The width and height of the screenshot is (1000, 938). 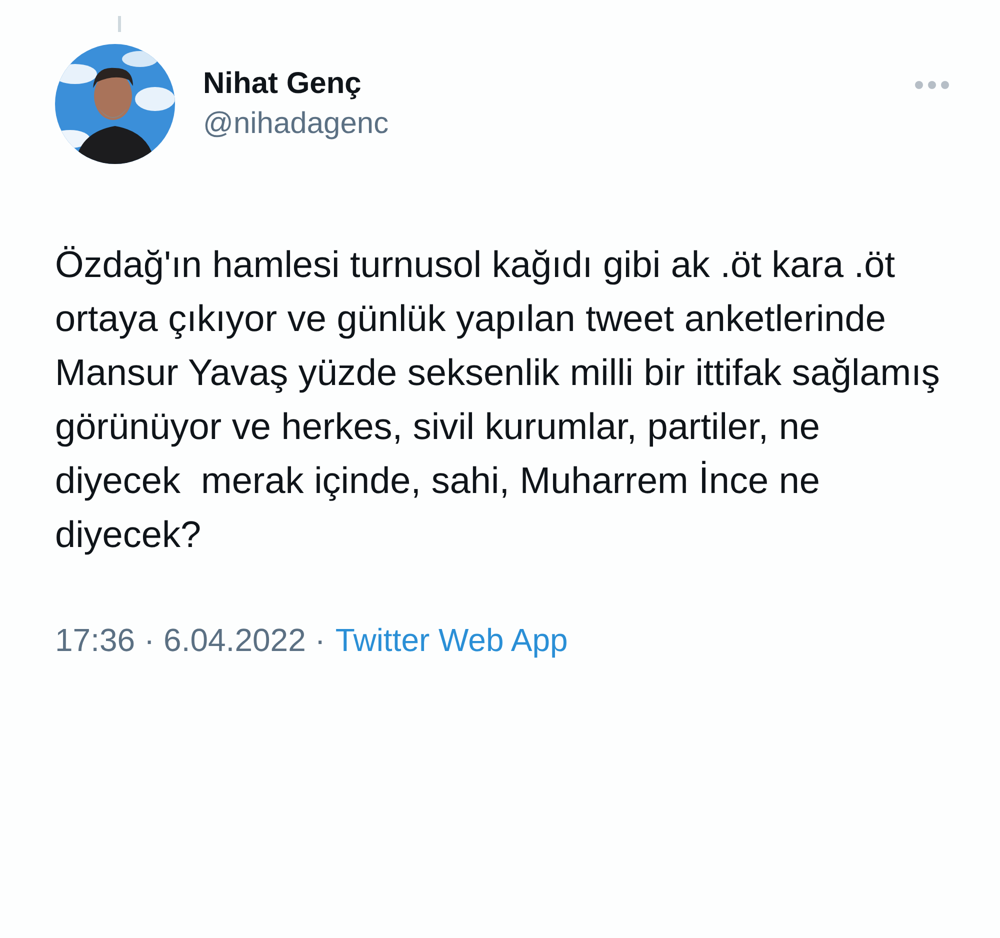 I want to click on author-handle: @nihadagenc, so click(x=296, y=124).